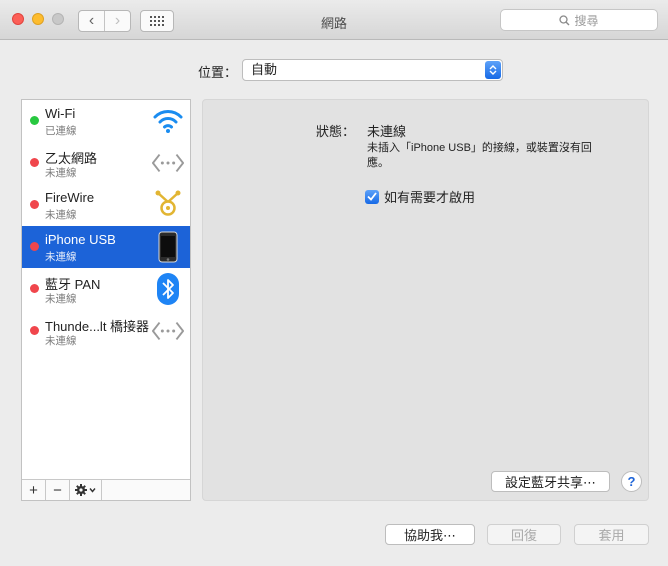 The width and height of the screenshot is (668, 566). I want to click on search-input: 搜尋, so click(579, 20).